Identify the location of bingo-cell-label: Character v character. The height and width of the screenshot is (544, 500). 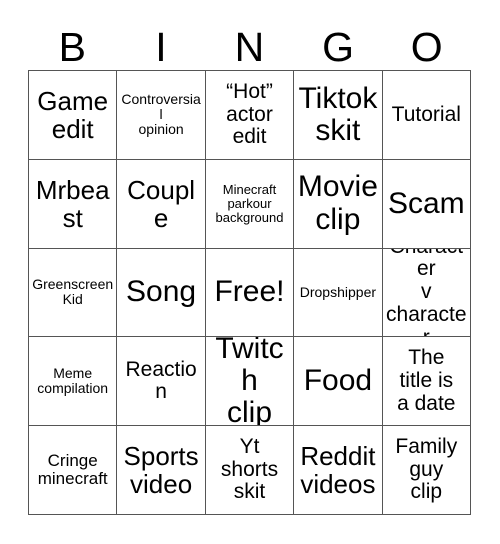
(426, 293).